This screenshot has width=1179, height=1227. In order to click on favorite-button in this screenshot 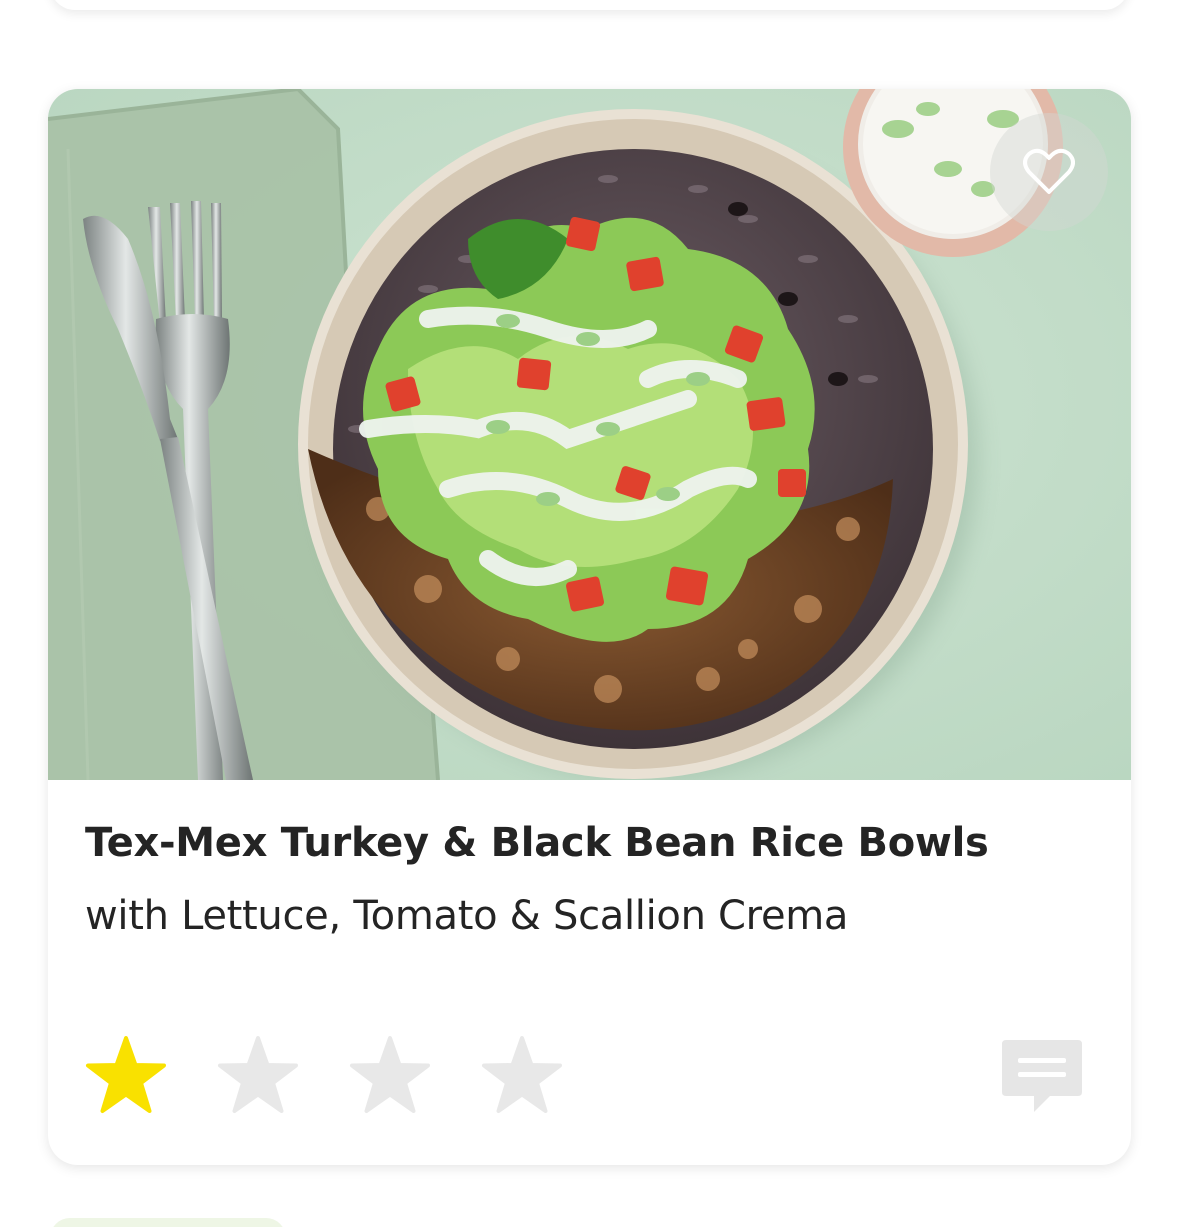, I will do `click(1049, 172)`.